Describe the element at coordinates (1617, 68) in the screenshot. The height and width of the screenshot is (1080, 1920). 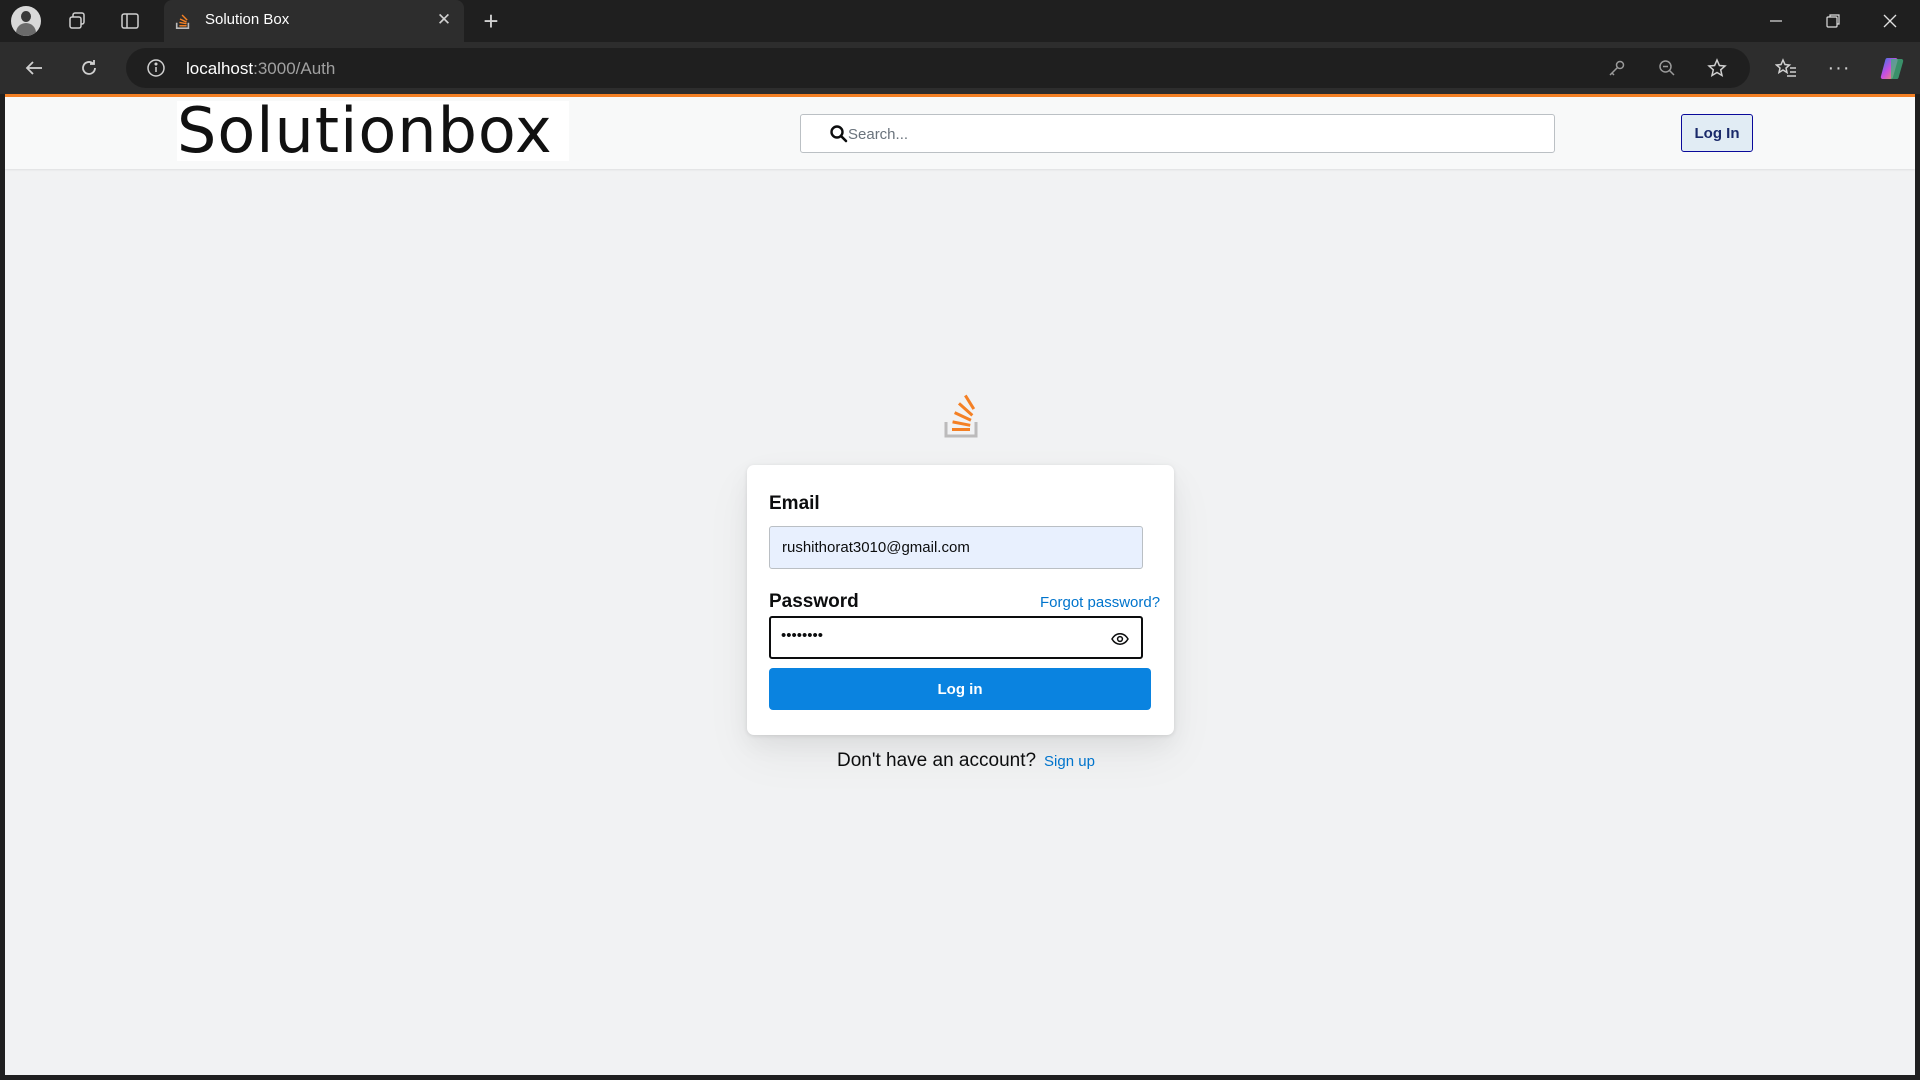
I see `password-key-icon` at that location.